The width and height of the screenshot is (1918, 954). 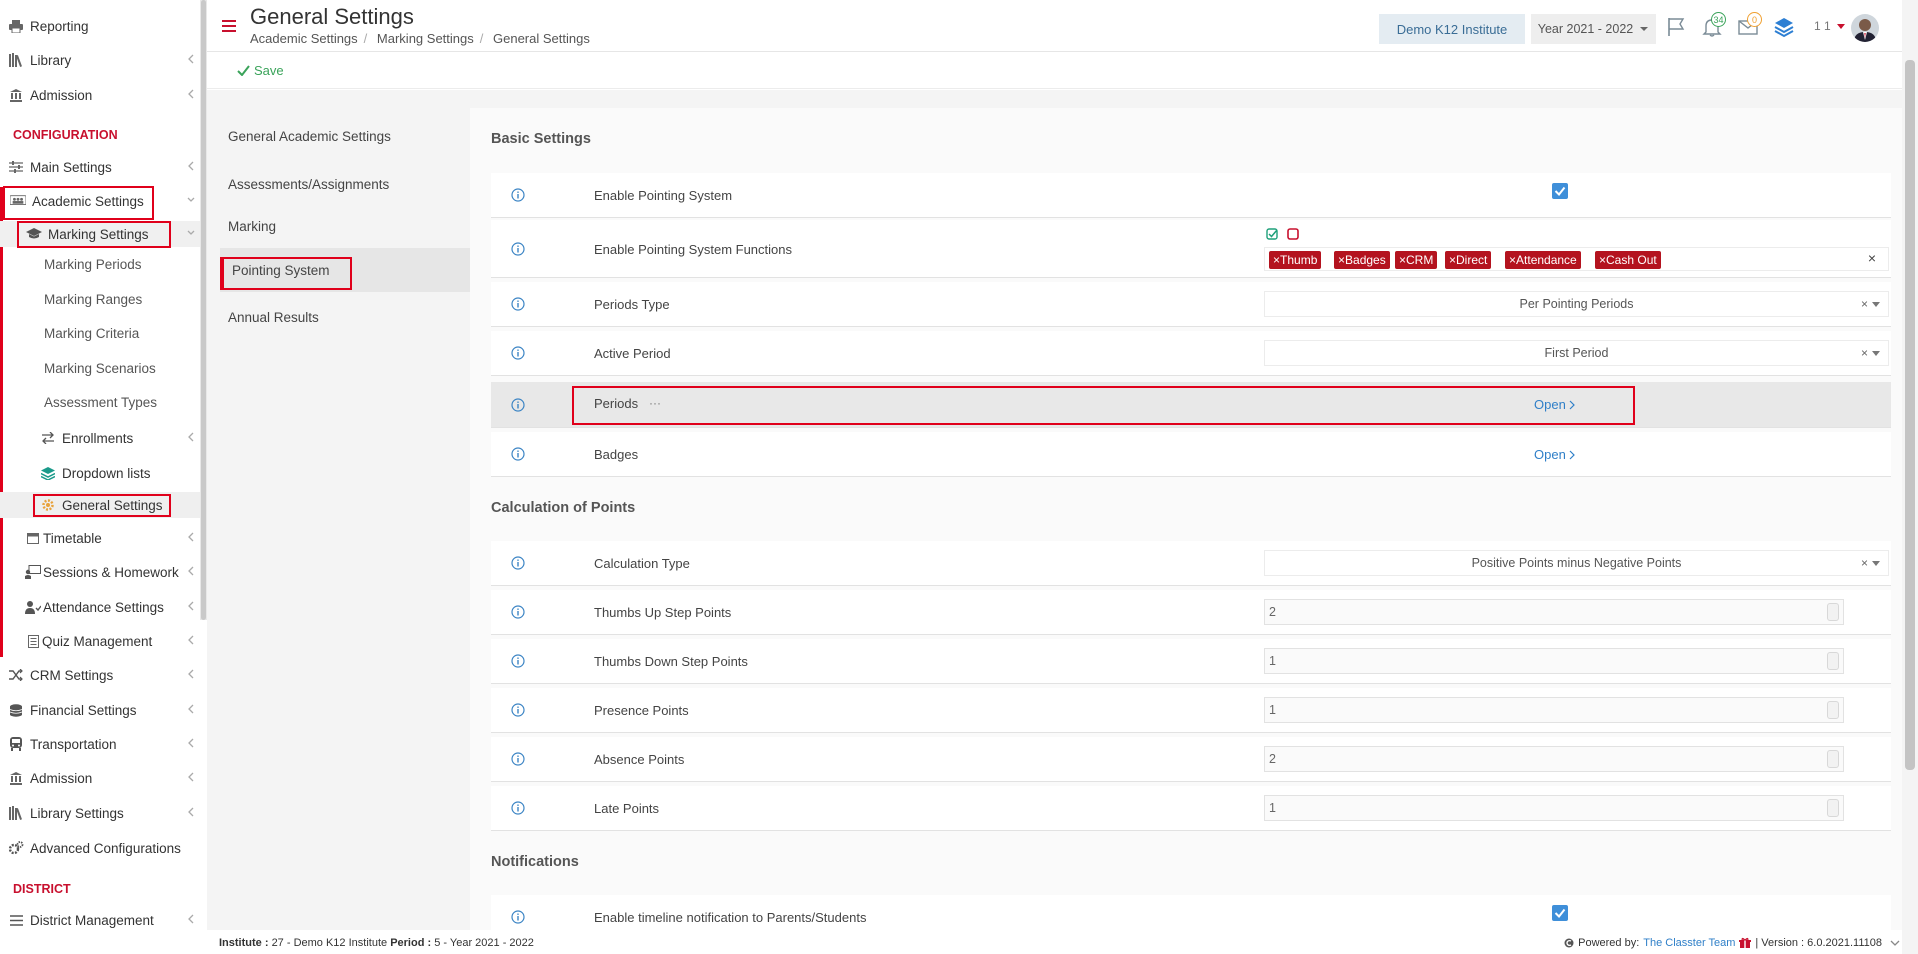 What do you see at coordinates (1560, 191) in the screenshot?
I see `enable-pointing-checkbox` at bounding box center [1560, 191].